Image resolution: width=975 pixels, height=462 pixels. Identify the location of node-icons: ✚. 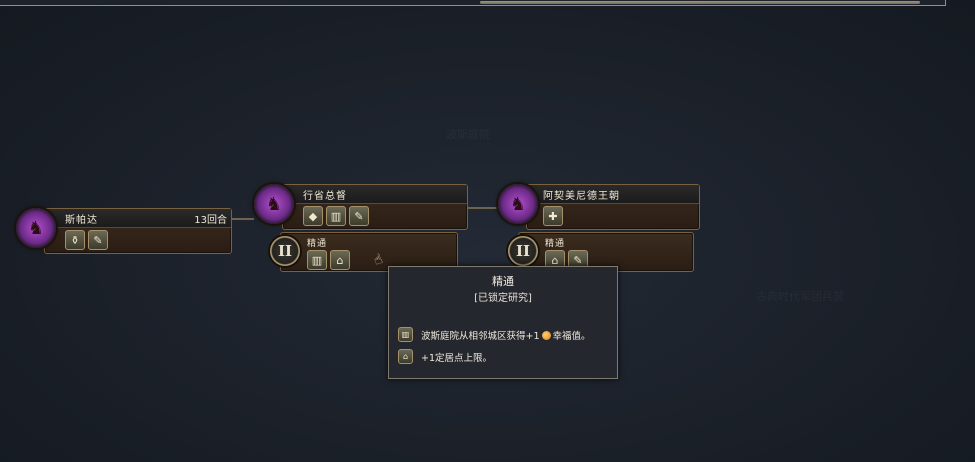
(553, 216).